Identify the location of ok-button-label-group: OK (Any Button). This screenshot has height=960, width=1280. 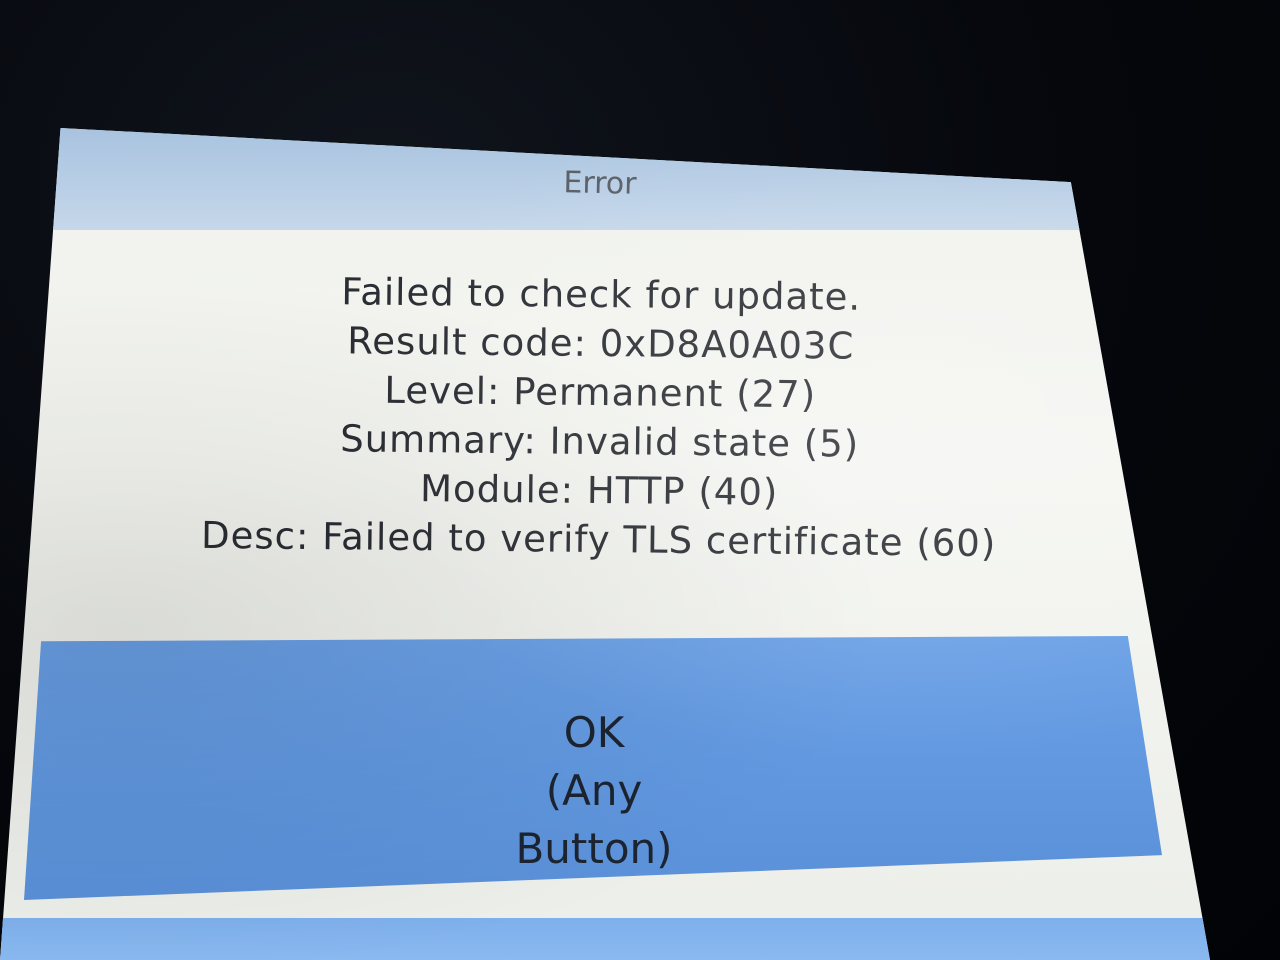
(594, 791).